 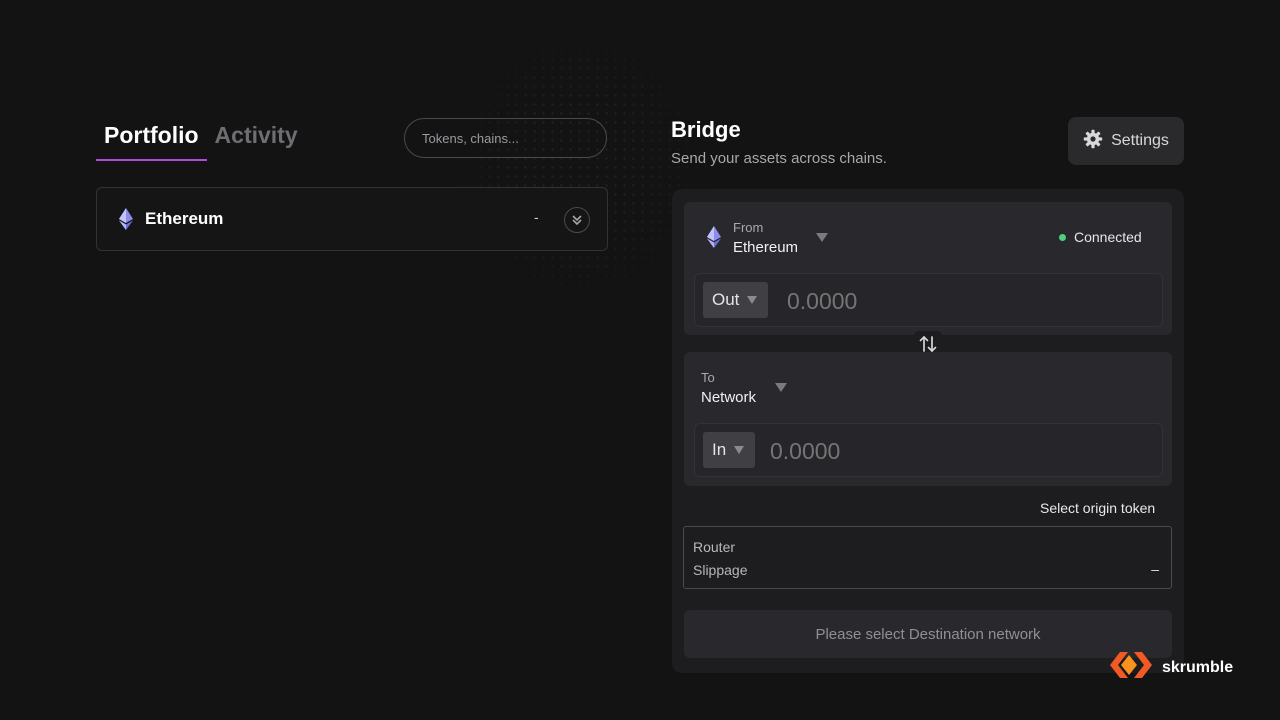 I want to click on gear-icon, so click(x=1093, y=141).